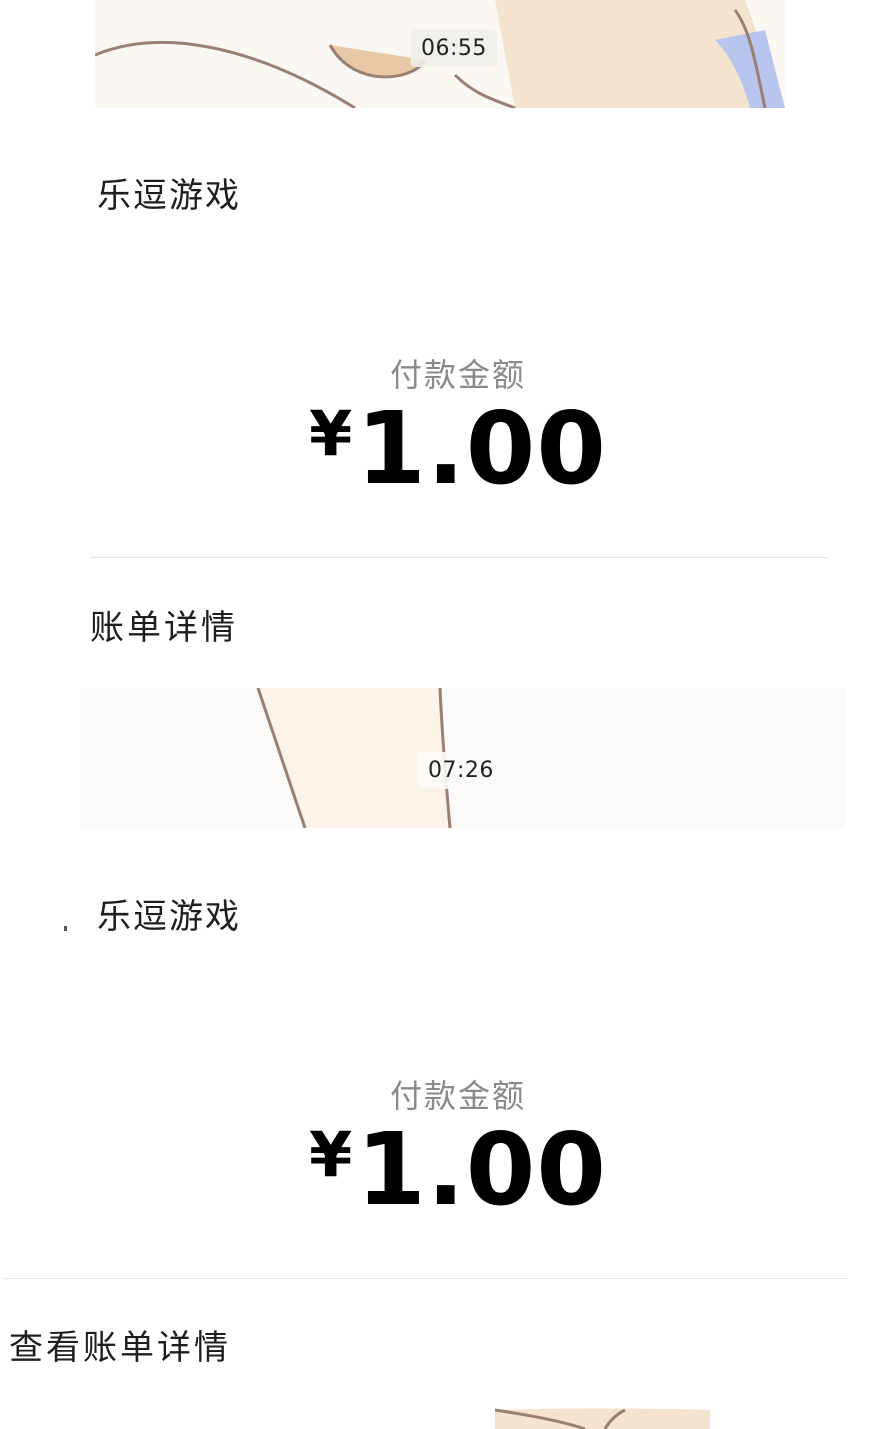 The height and width of the screenshot is (1429, 884). Describe the element at coordinates (65, 928) in the screenshot. I see `decorative-dot` at that location.